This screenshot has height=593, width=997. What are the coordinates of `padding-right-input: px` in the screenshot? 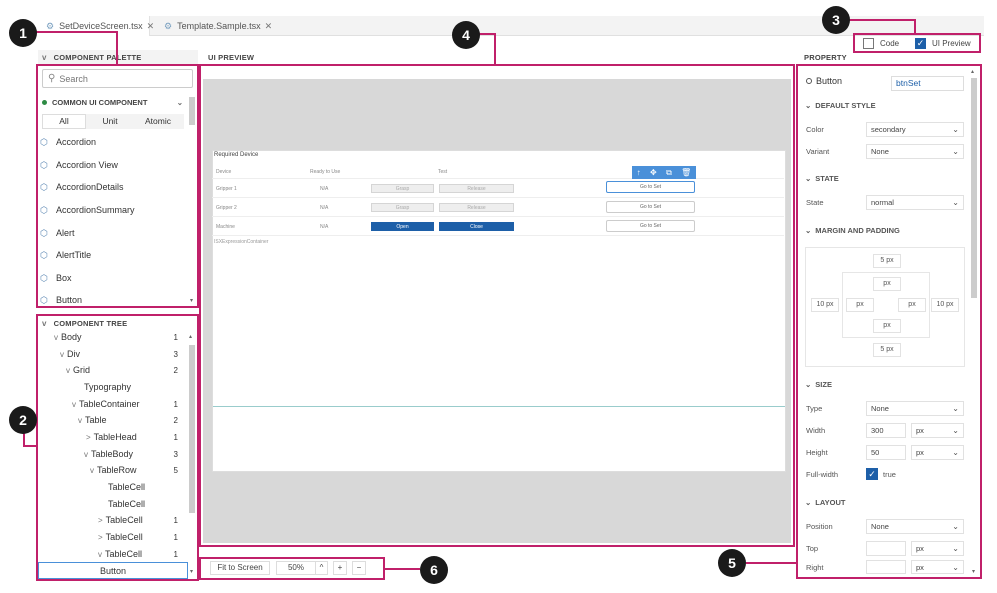 It's located at (912, 305).